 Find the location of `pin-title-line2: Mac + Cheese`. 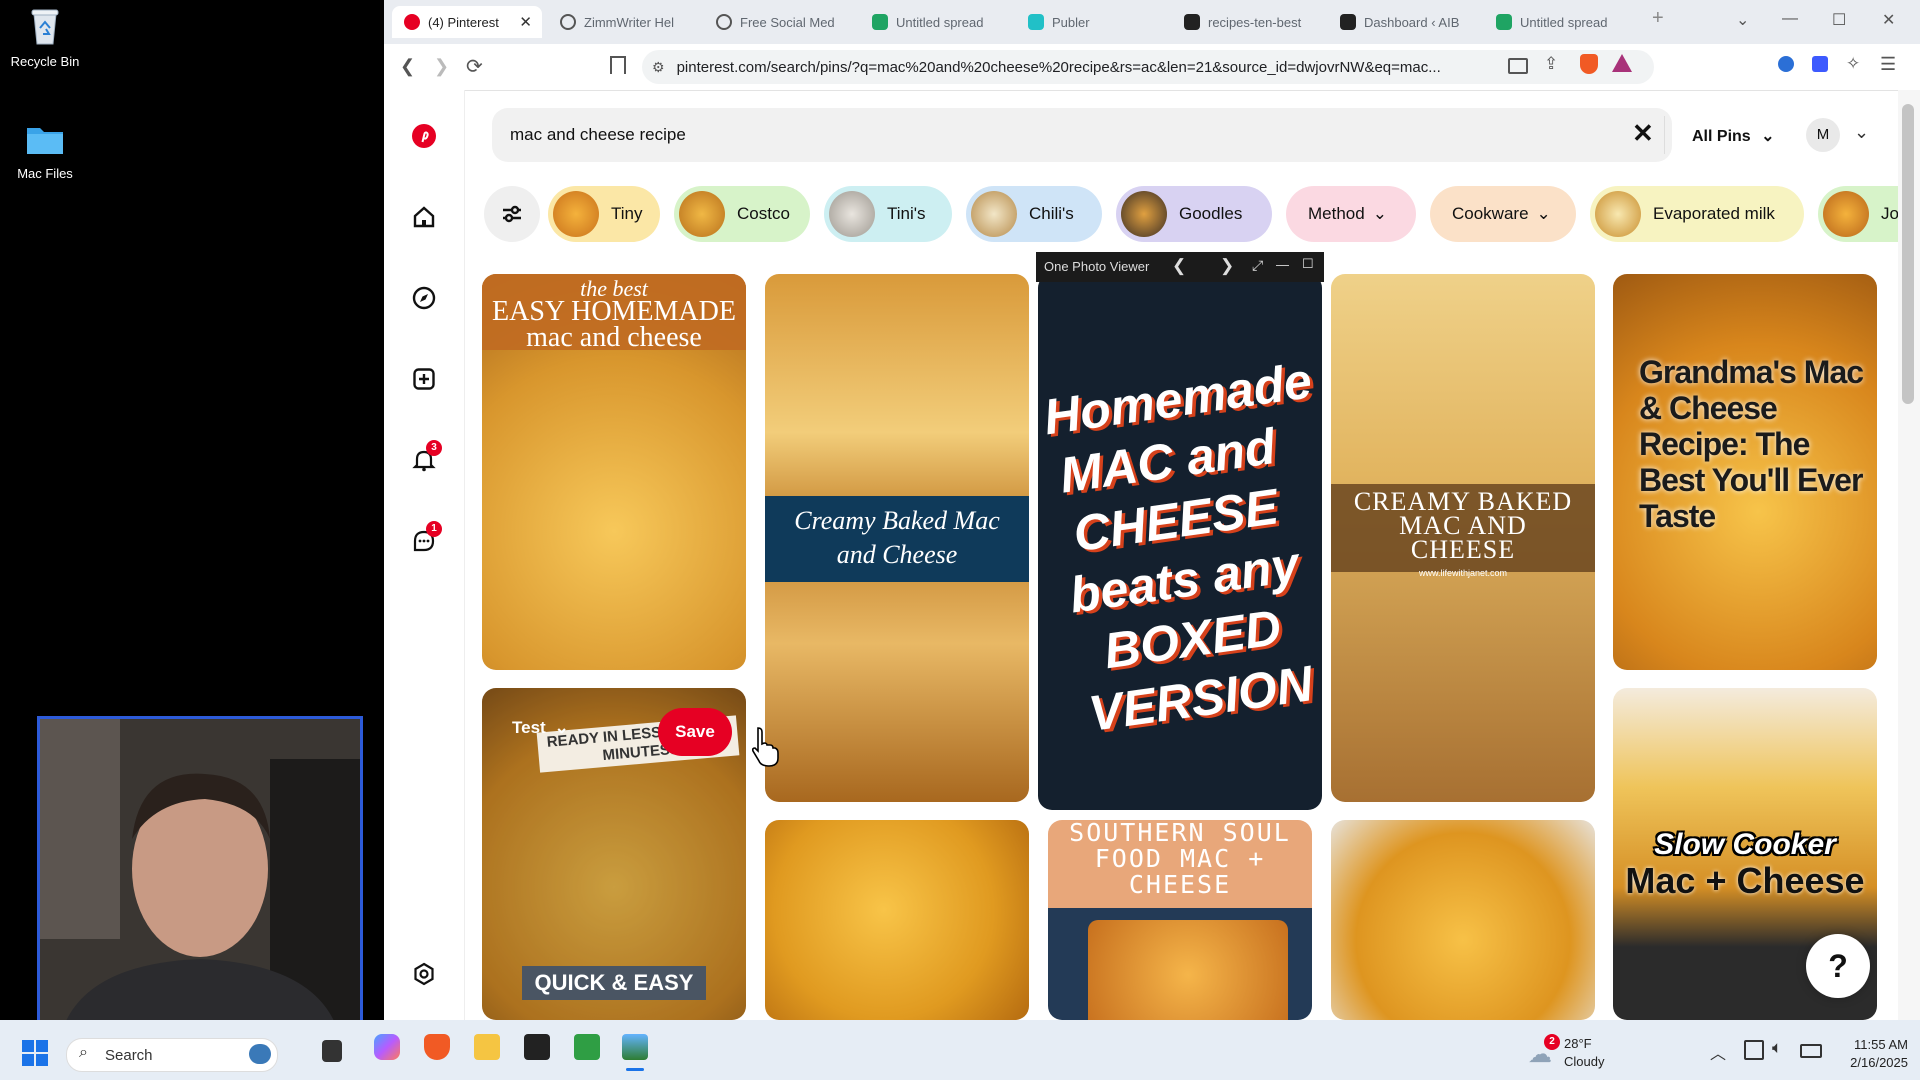

pin-title-line2: Mac + Cheese is located at coordinates (1745, 880).